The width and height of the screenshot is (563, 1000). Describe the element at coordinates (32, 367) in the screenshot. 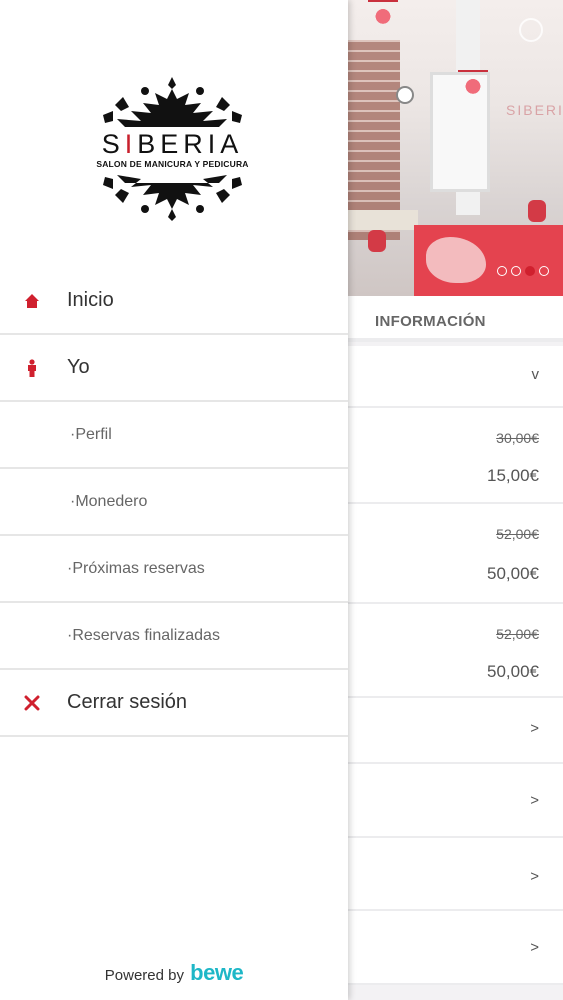

I see `person-icon` at that location.